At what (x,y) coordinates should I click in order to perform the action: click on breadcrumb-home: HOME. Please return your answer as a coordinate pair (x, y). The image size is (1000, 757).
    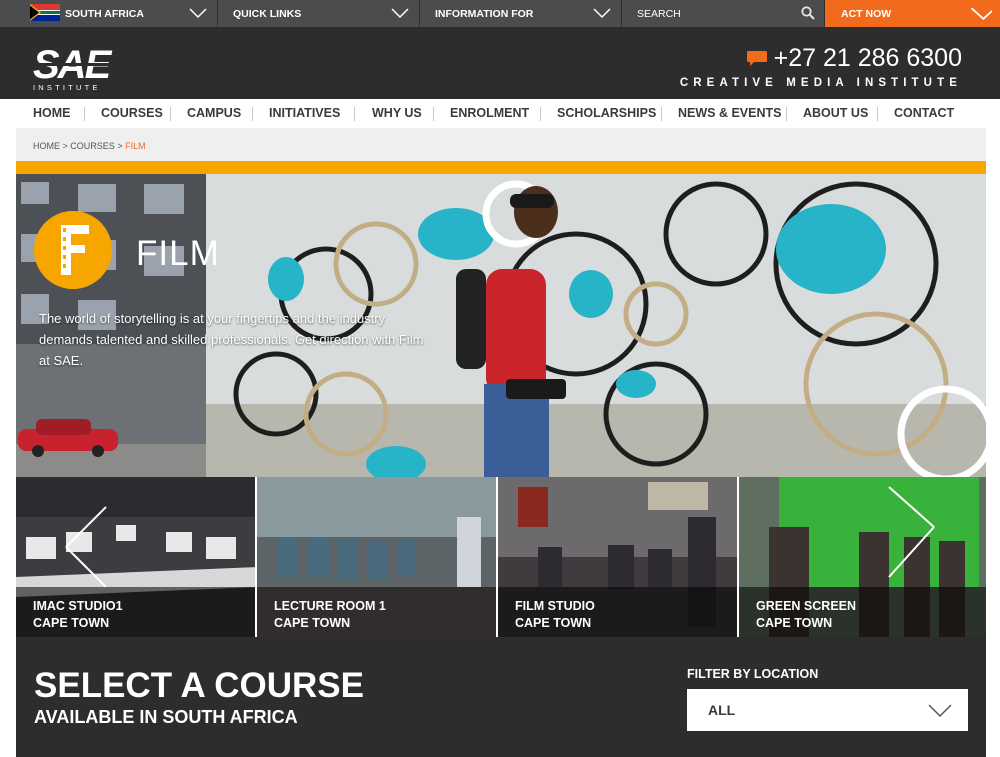
    Looking at the image, I should click on (46, 146).